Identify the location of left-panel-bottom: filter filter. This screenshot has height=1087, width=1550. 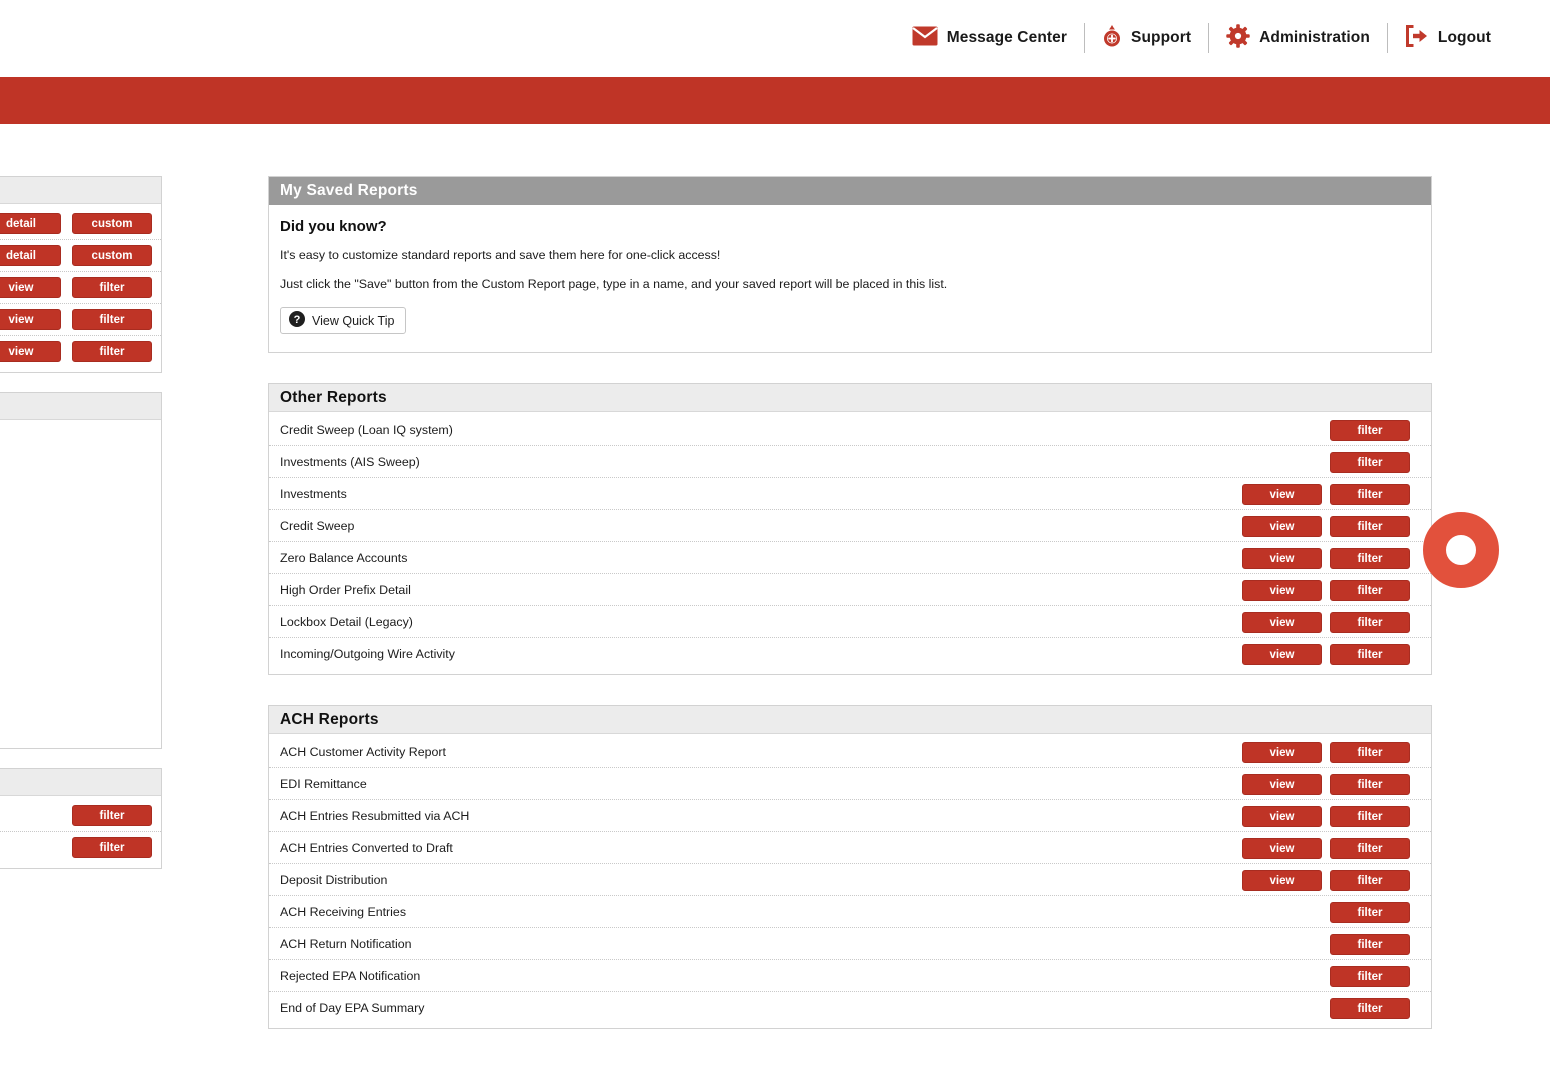
(81, 818).